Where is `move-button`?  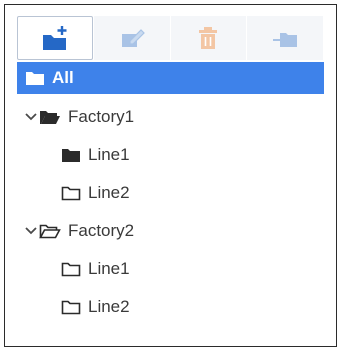
move-button is located at coordinates (285, 38).